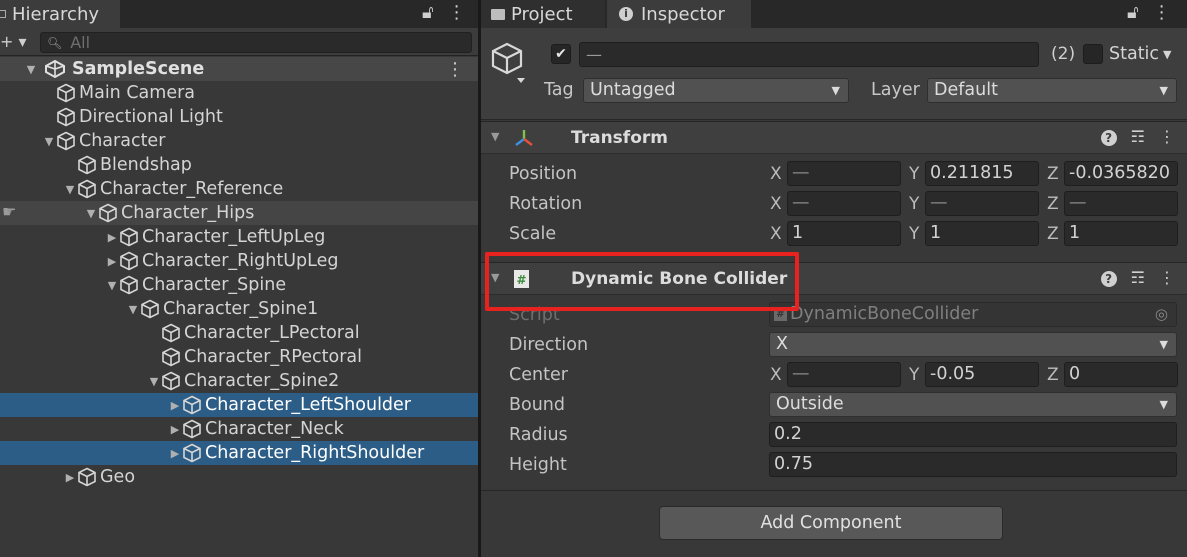 The height and width of the screenshot is (557, 1187). Describe the element at coordinates (239, 189) in the screenshot. I see `hierarchy-node-row: ▼ Character_Reference` at that location.